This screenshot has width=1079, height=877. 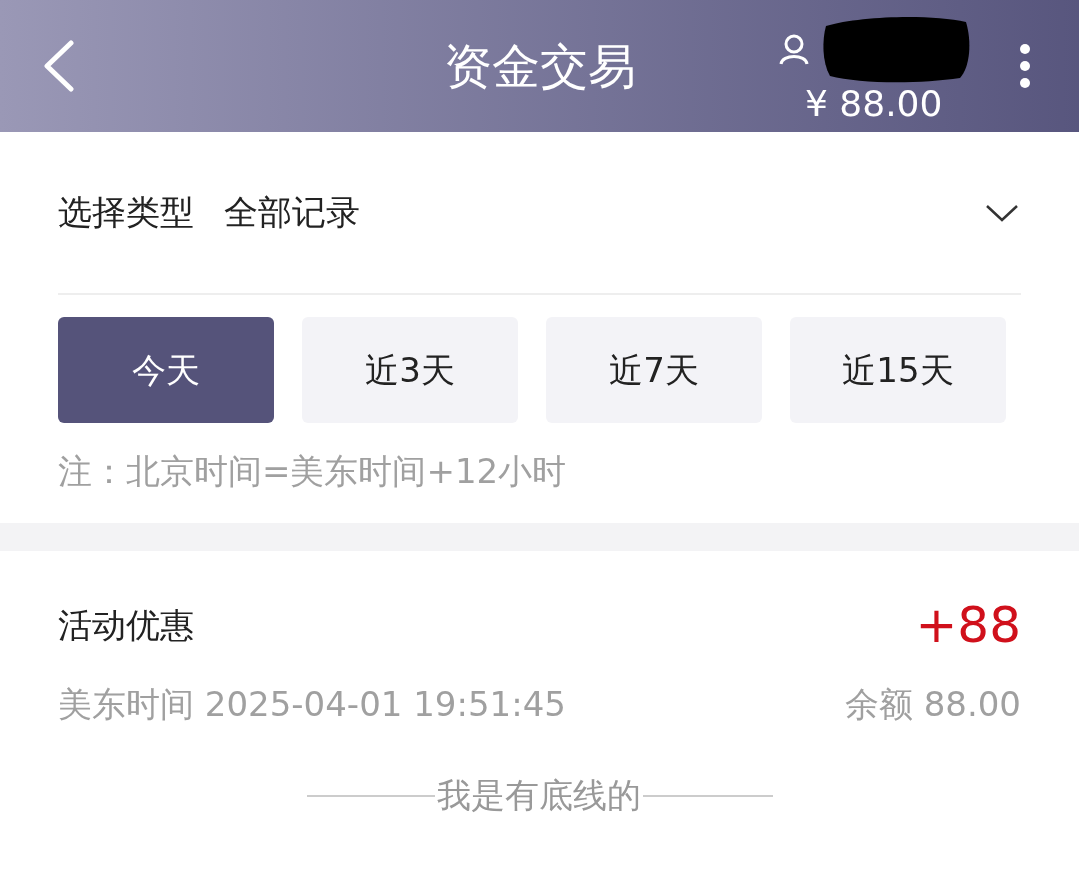 I want to click on timezone-note: 注：北京时间=美东时间+12小时, so click(x=313, y=471).